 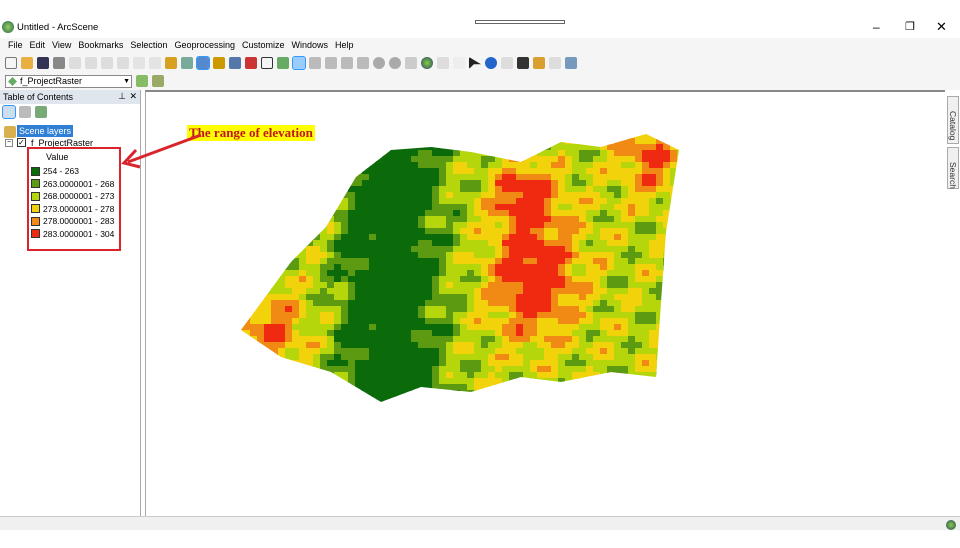 I want to click on list-by-visibility-icon, so click(x=41, y=112).